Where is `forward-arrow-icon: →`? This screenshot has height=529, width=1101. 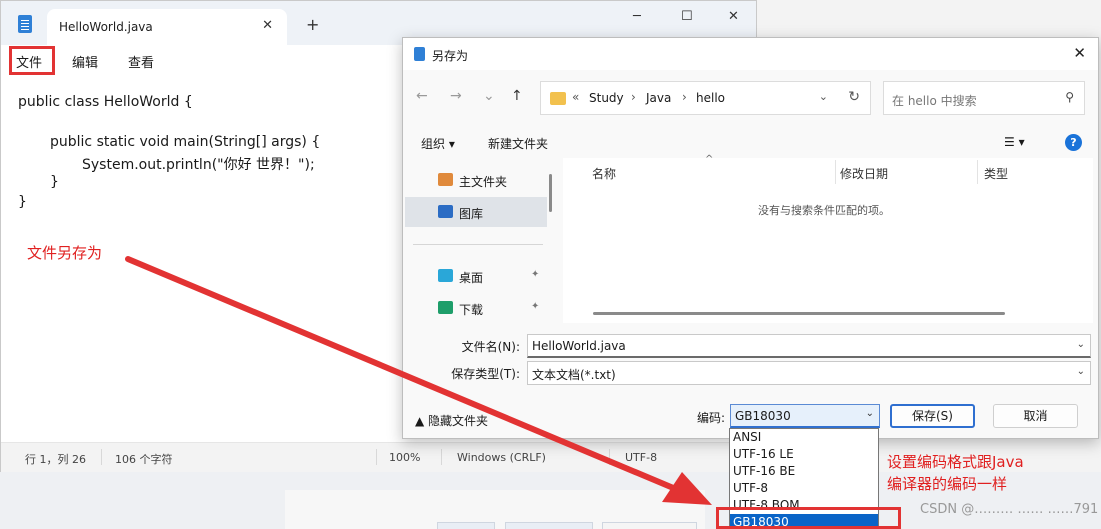
forward-arrow-icon: → is located at coordinates (456, 96).